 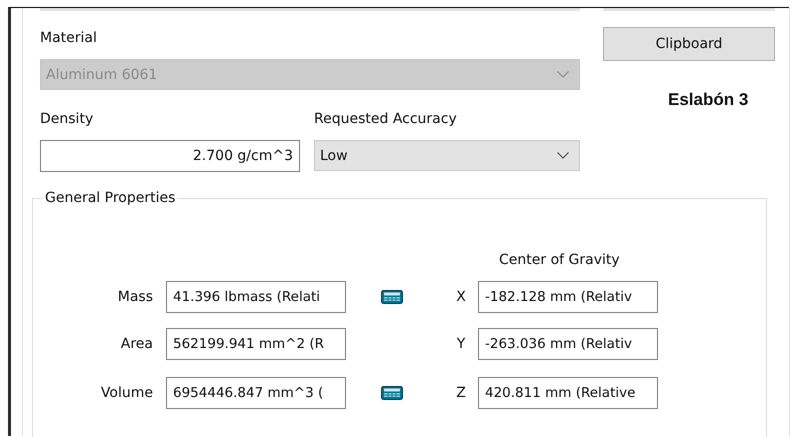 What do you see at coordinates (461, 297) in the screenshot?
I see `axis-label: X` at bounding box center [461, 297].